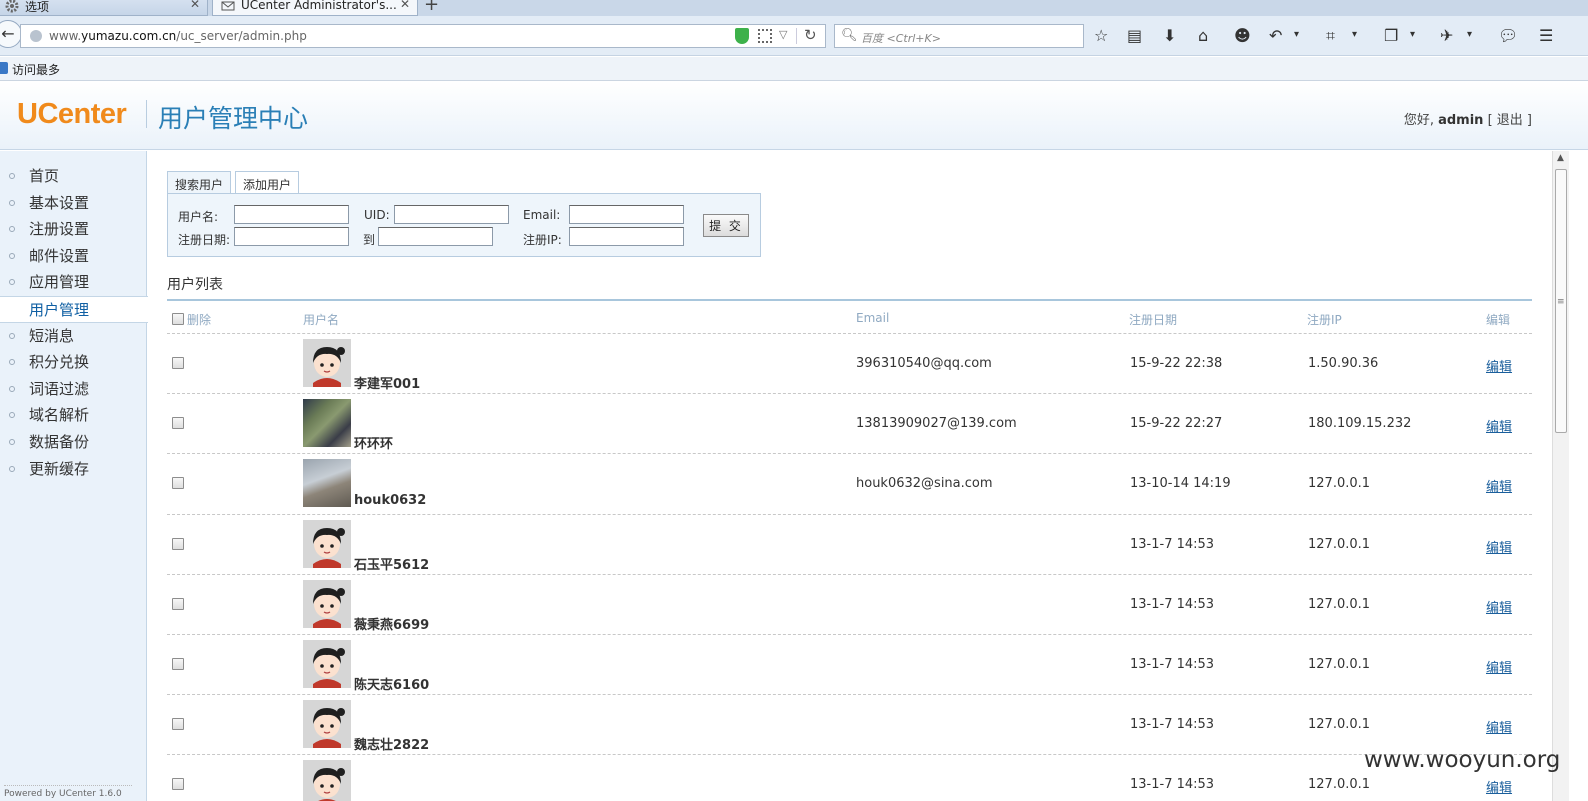  Describe the element at coordinates (387, 382) in the screenshot. I see `username-cell: 李建军001` at that location.